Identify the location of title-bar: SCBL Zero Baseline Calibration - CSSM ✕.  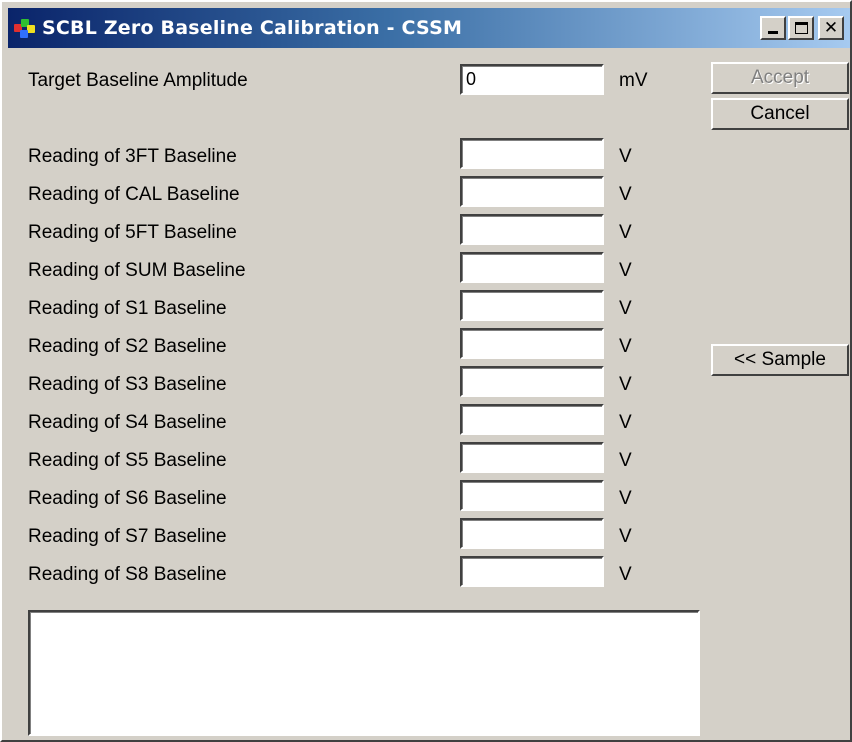
(429, 28).